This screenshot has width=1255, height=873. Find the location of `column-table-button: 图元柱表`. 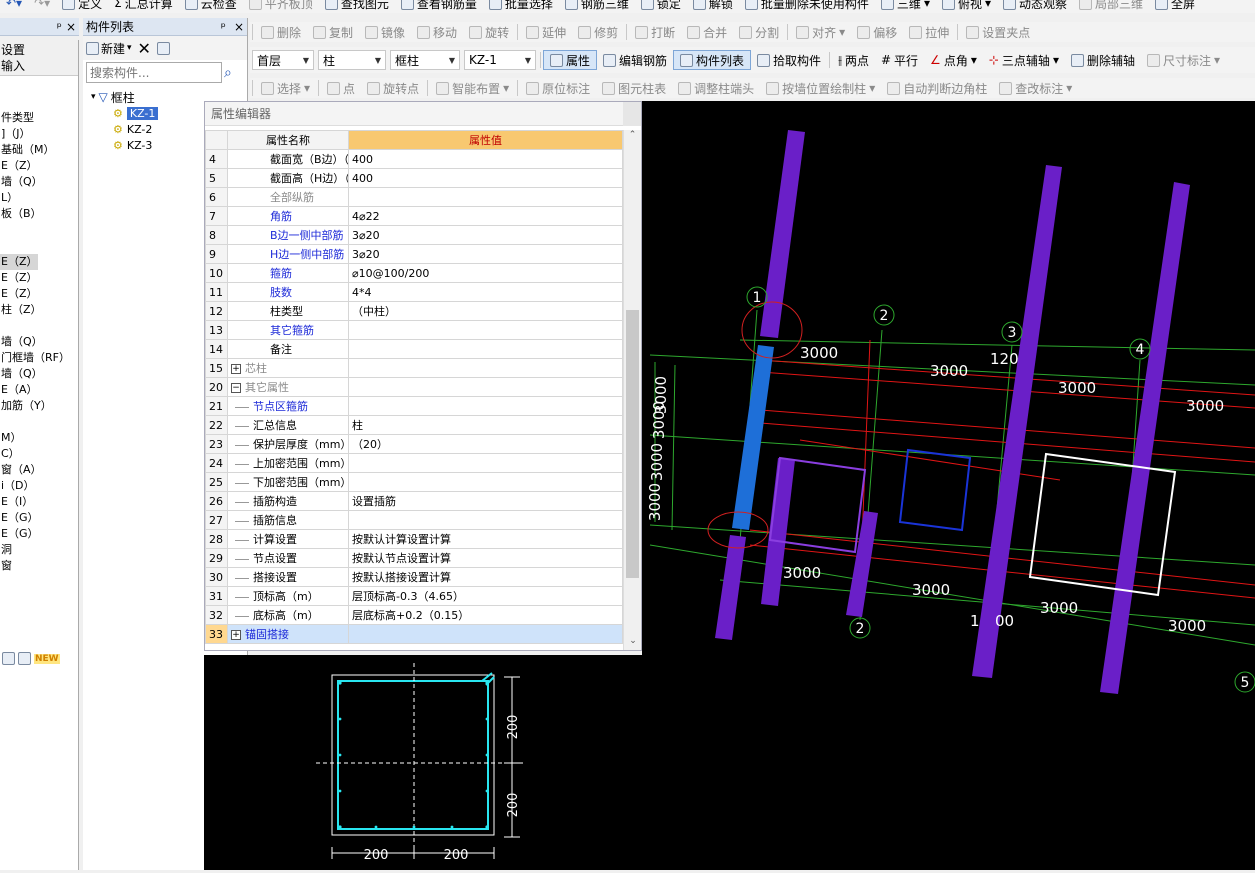

column-table-button: 图元柱表 is located at coordinates (634, 88).